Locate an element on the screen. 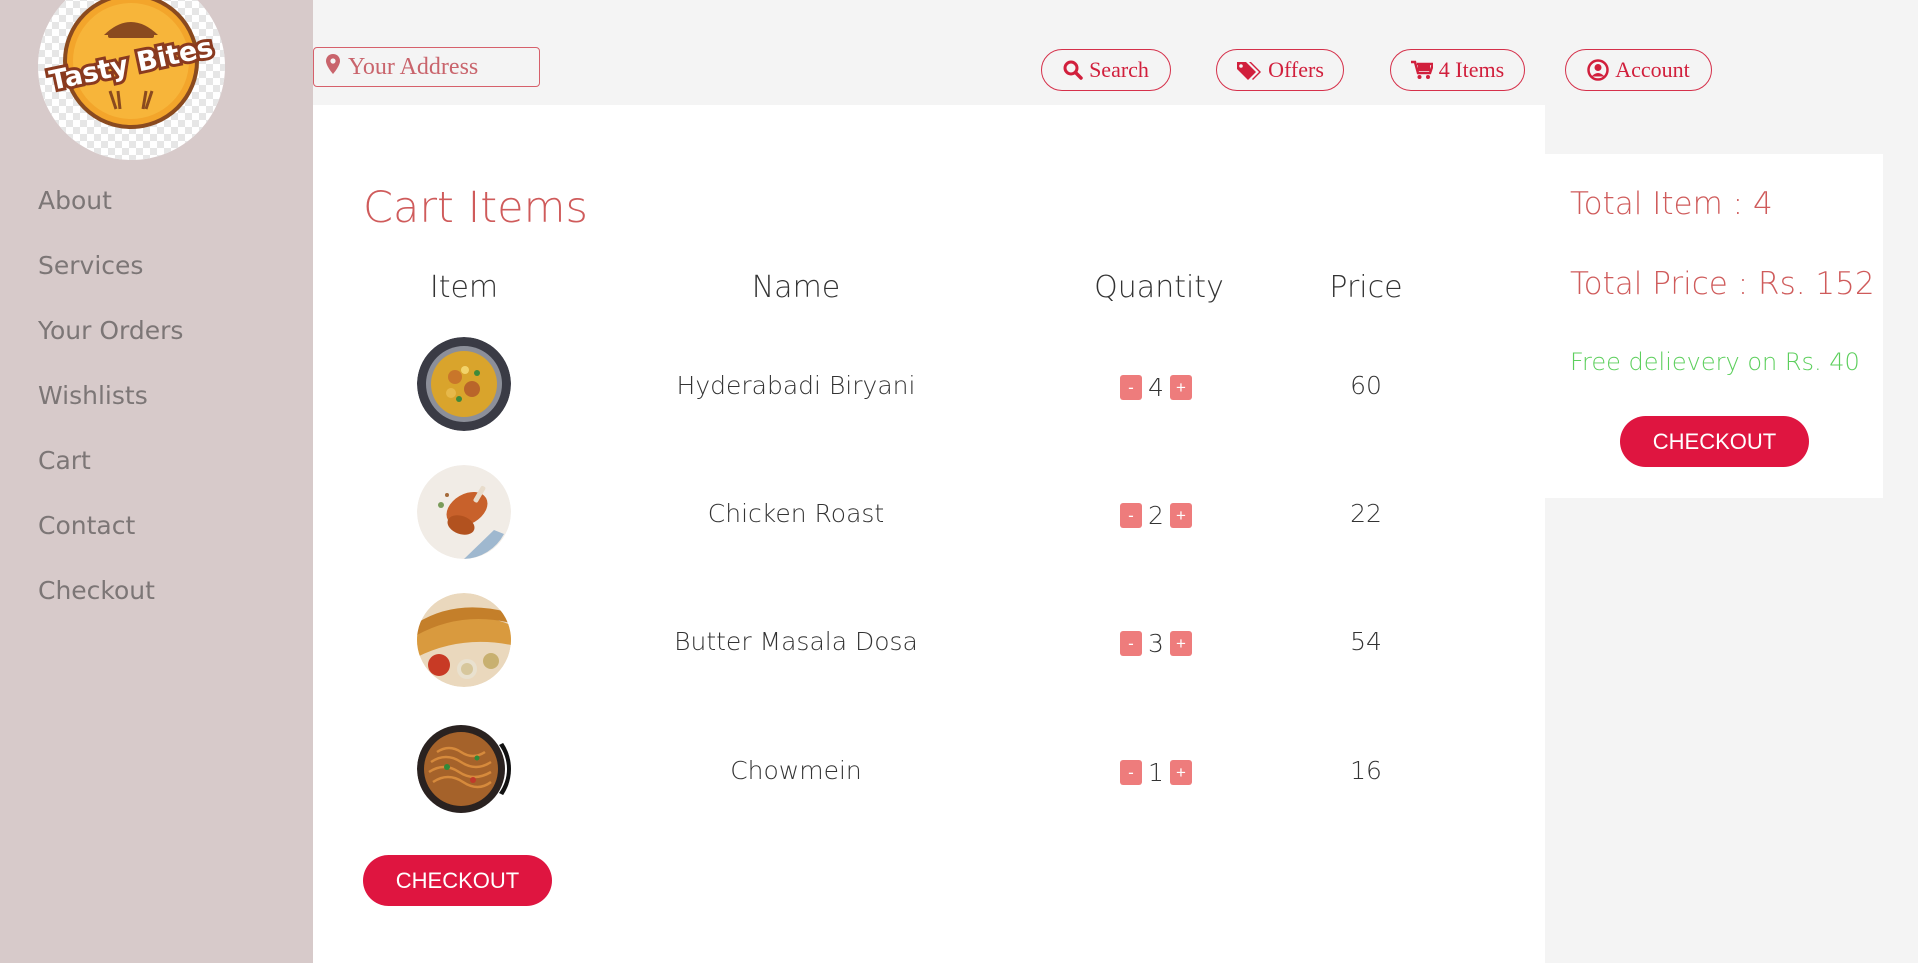  search-label: Search is located at coordinates (1119, 69).